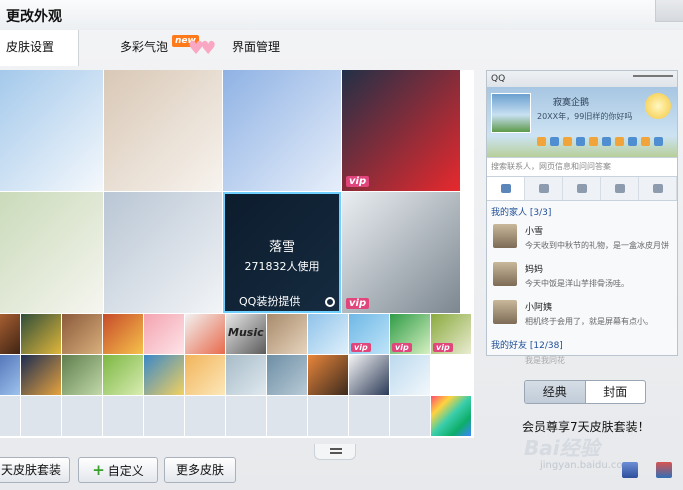 This screenshot has height=490, width=683. Describe the element at coordinates (582, 167) in the screenshot. I see `preview-search-input: 搜索联系人，网页信息和问问答案` at that location.